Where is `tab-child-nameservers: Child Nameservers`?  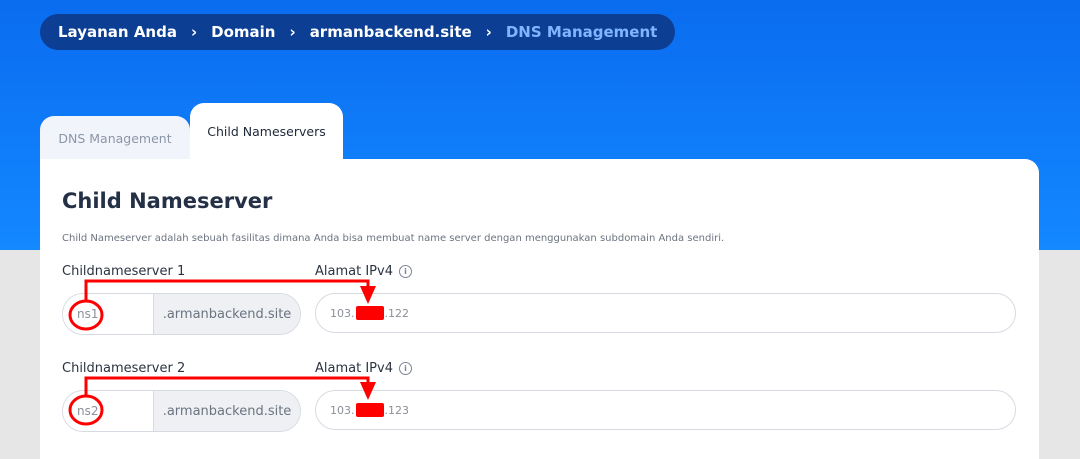
tab-child-nameservers: Child Nameservers is located at coordinates (266, 131).